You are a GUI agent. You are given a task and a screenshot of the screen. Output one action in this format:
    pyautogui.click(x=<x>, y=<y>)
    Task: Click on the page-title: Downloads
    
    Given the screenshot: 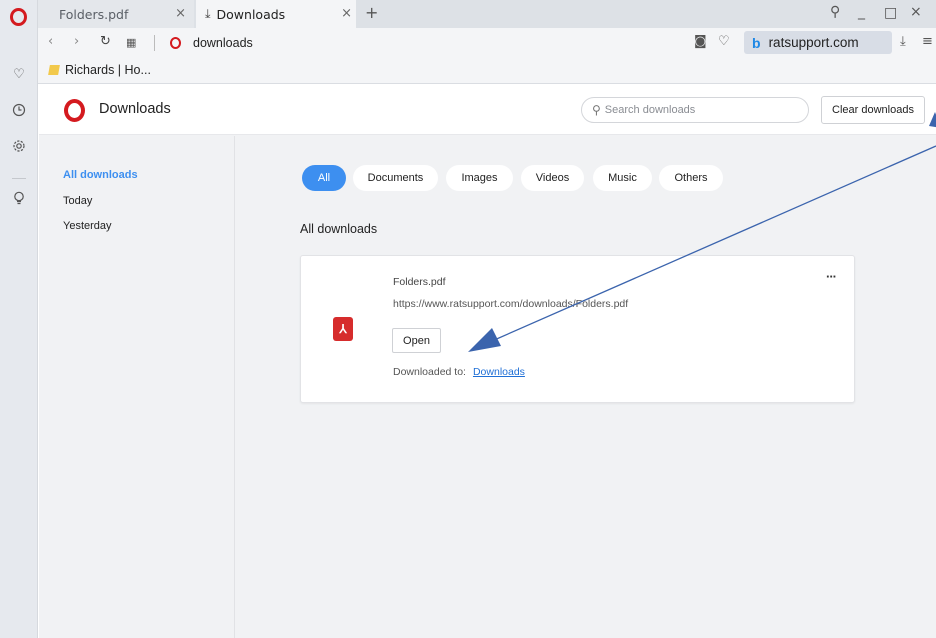 What is the action you would take?
    pyautogui.click(x=135, y=109)
    